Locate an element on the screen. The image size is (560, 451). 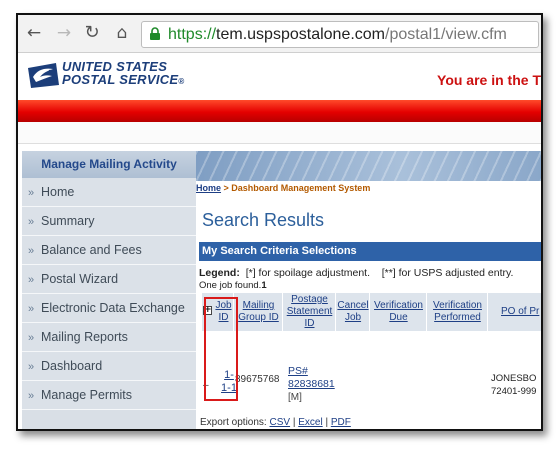
export-csv-link: CSV is located at coordinates (280, 422).